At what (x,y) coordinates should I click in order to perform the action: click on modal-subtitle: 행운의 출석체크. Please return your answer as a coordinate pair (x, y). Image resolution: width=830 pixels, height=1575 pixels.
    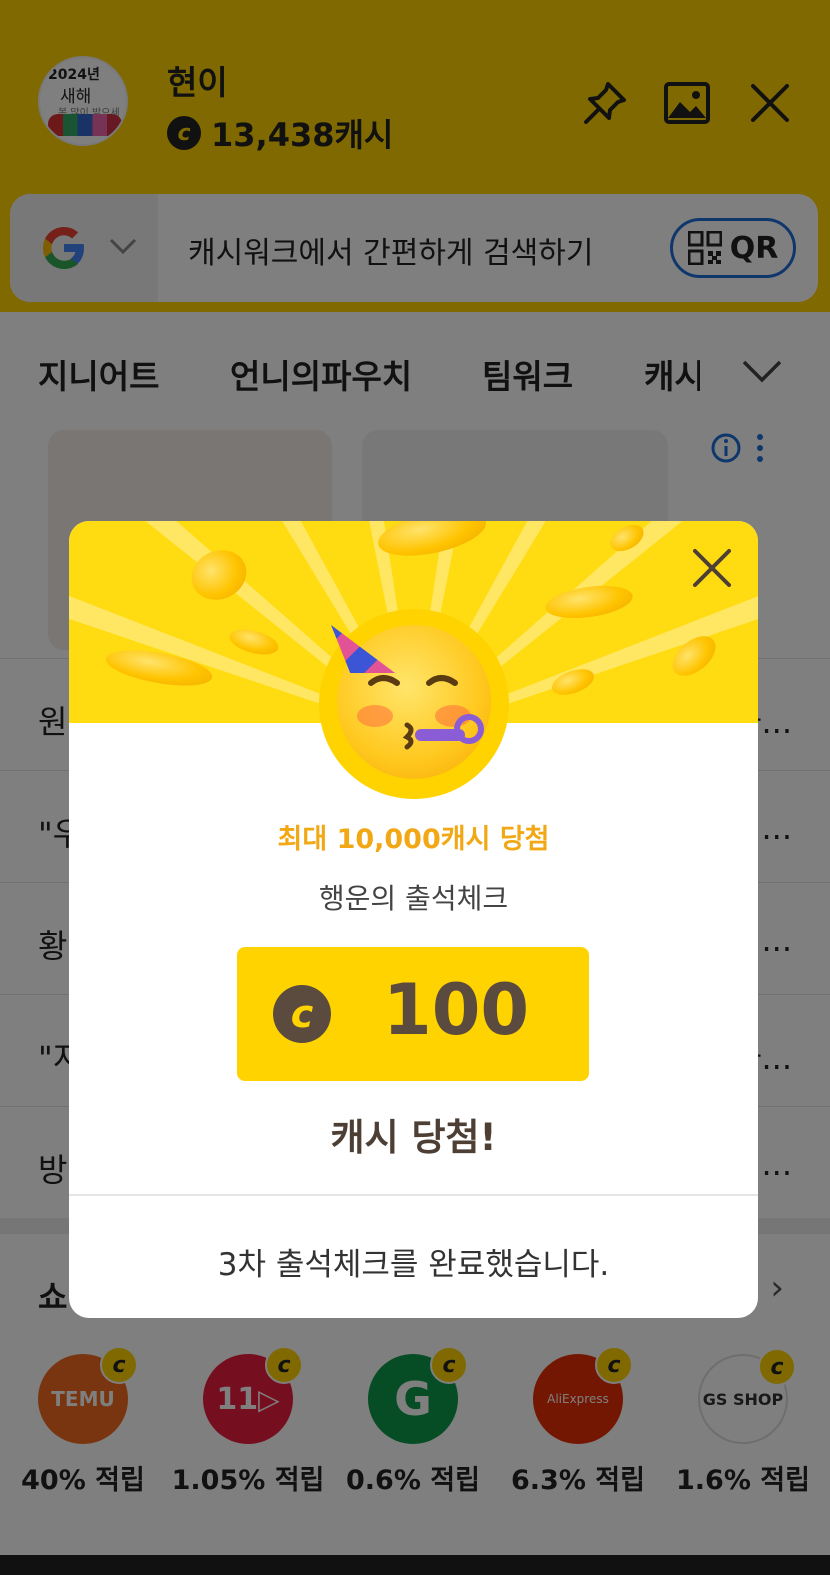
    Looking at the image, I should click on (413, 898).